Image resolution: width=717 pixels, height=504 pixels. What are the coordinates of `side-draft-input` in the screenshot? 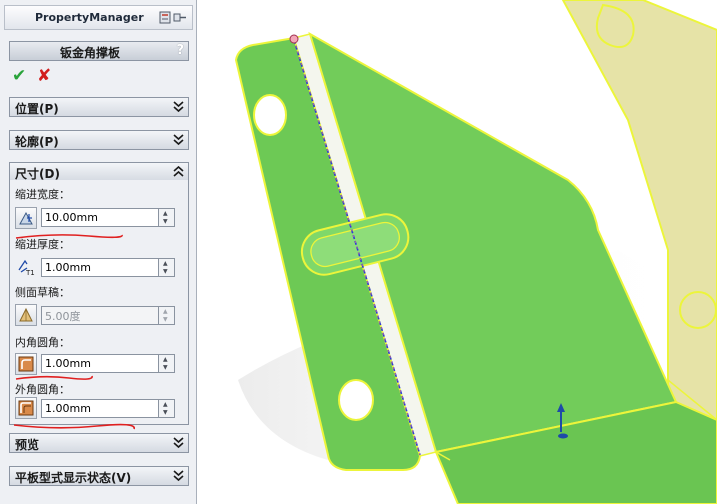 It's located at (100, 315).